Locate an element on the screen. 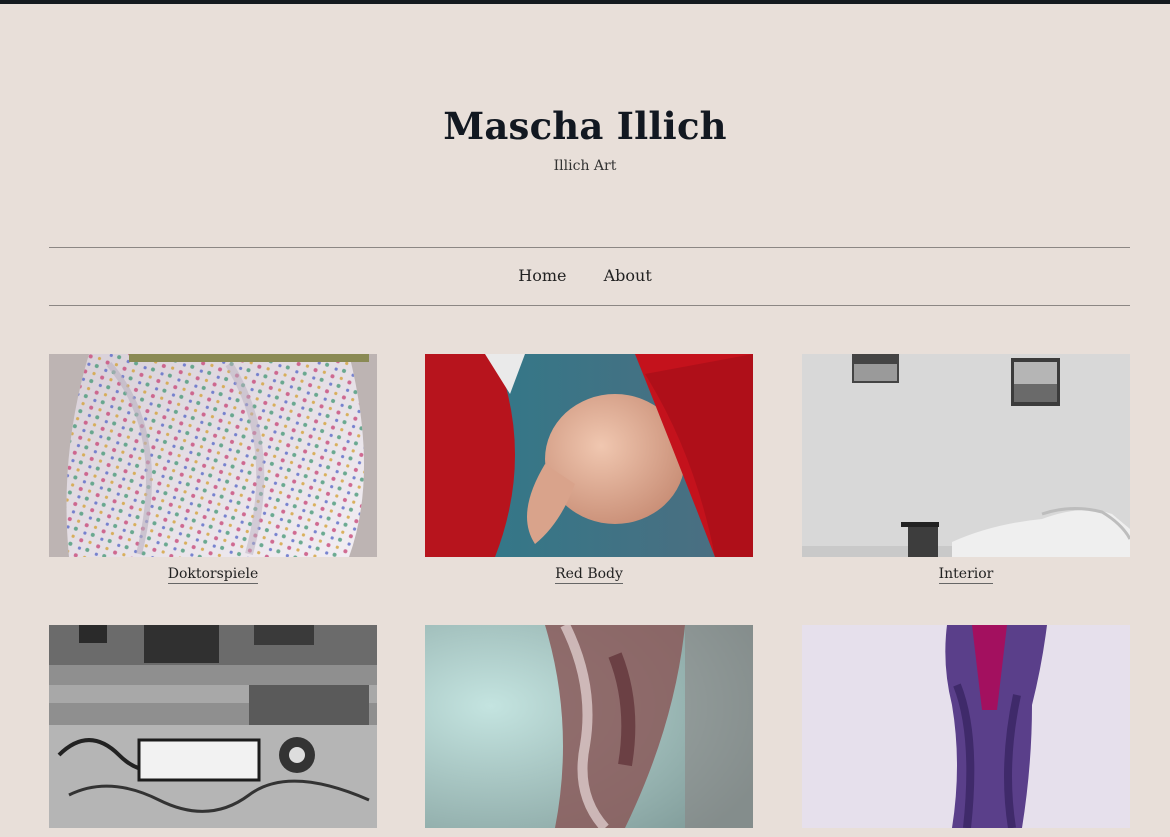  site-tagline: Illich Art is located at coordinates (585, 166).